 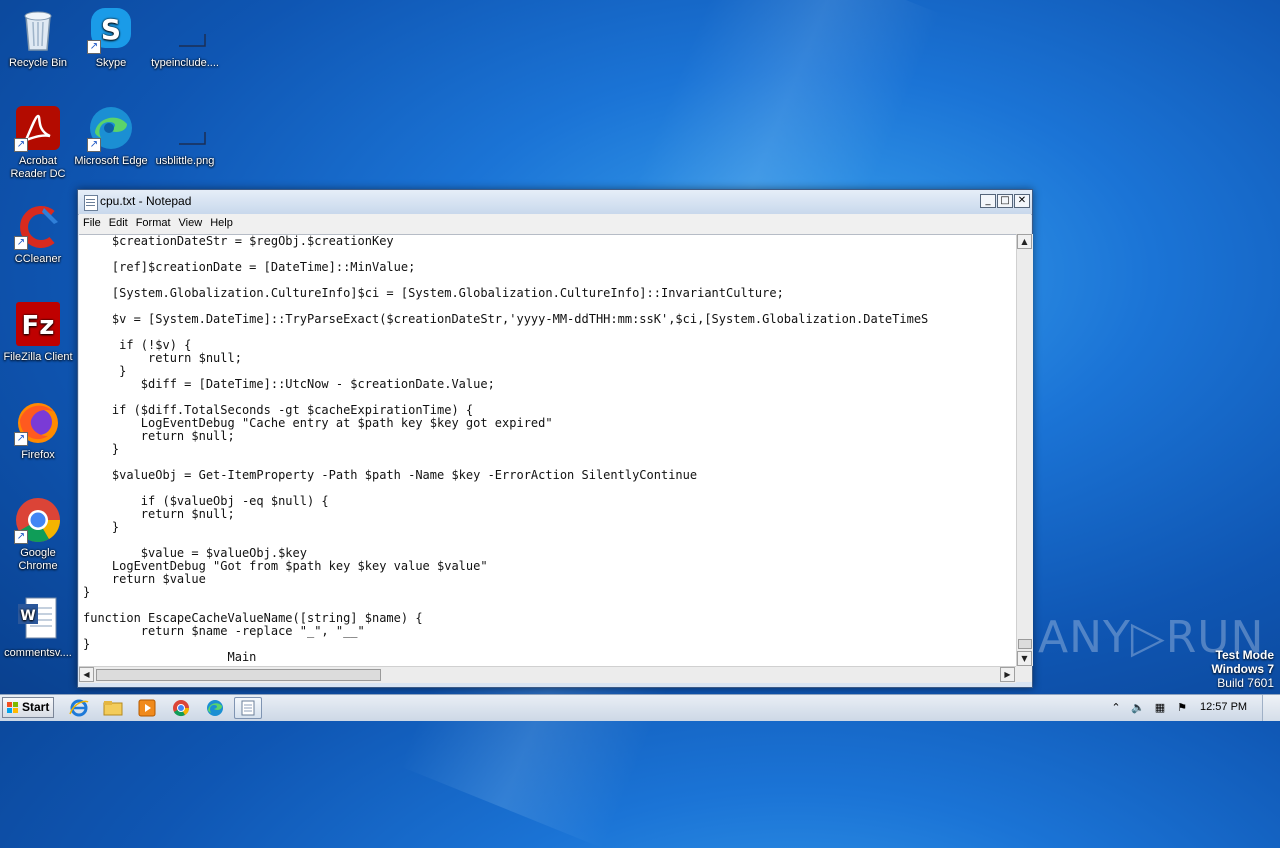 What do you see at coordinates (1138, 708) in the screenshot?
I see `volume-icon: 🔈` at bounding box center [1138, 708].